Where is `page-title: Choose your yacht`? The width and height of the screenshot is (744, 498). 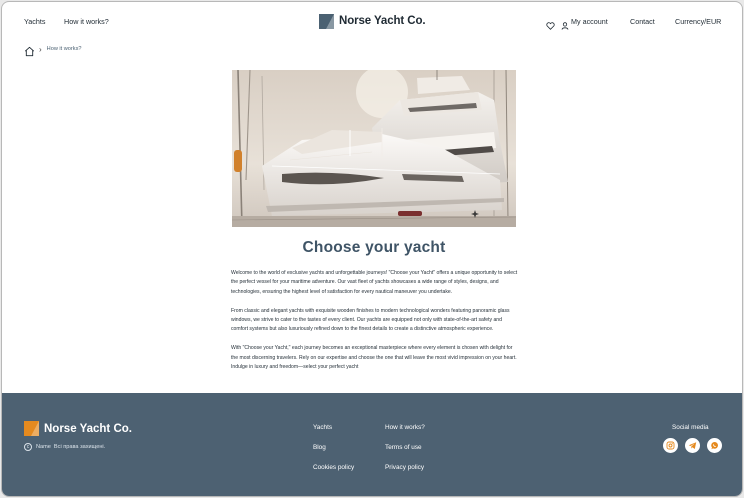 page-title: Choose your yacht is located at coordinates (374, 247).